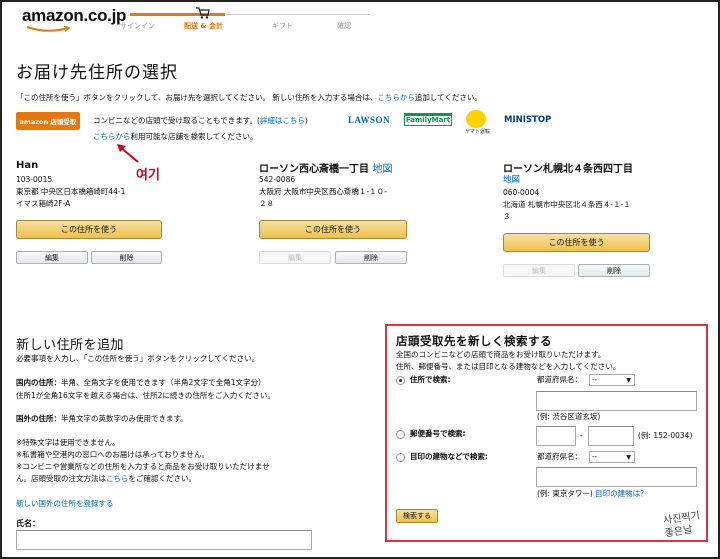 This screenshot has height=559, width=720. I want to click on address-1-zip: 103-0015, so click(34, 179).